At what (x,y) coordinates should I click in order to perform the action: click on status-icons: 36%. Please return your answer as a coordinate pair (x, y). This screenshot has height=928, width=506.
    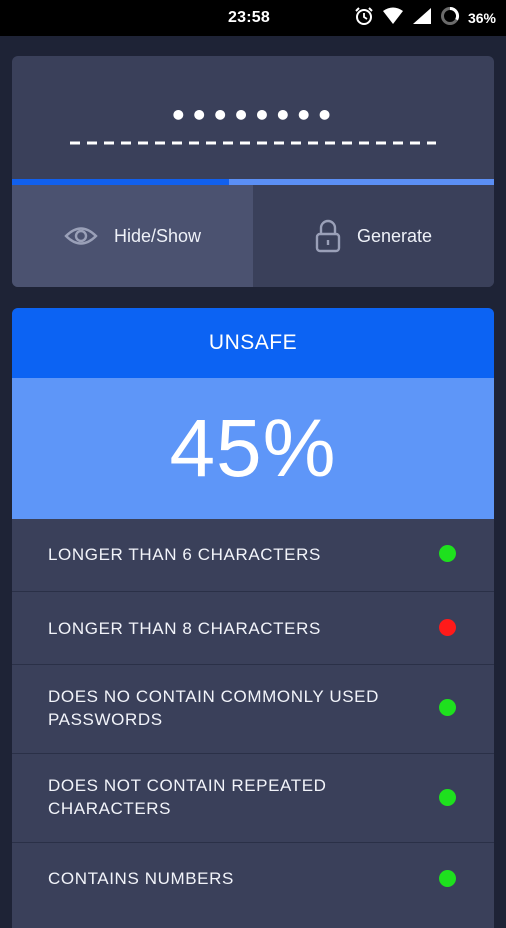
    Looking at the image, I should click on (425, 18).